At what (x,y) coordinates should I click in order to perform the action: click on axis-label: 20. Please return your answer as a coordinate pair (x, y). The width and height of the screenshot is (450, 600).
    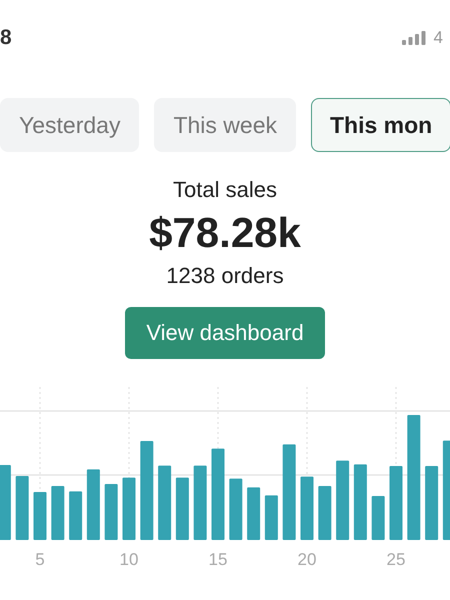
    Looking at the image, I should click on (307, 559).